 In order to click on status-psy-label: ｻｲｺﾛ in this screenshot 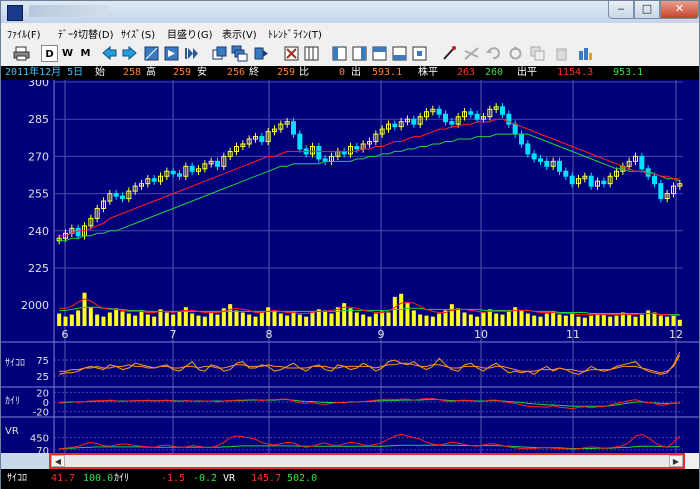, I will do `click(17, 478)`.